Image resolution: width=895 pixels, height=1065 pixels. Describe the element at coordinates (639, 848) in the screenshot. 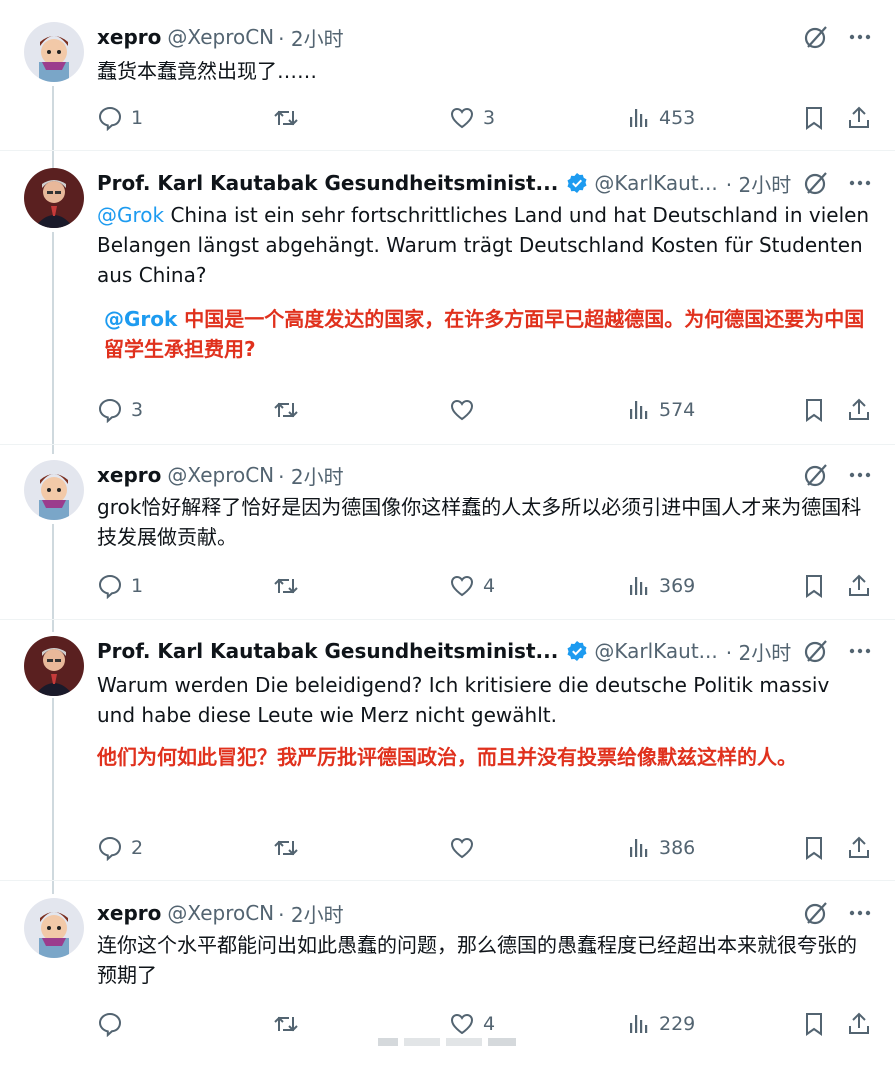

I see `views-icon` at that location.